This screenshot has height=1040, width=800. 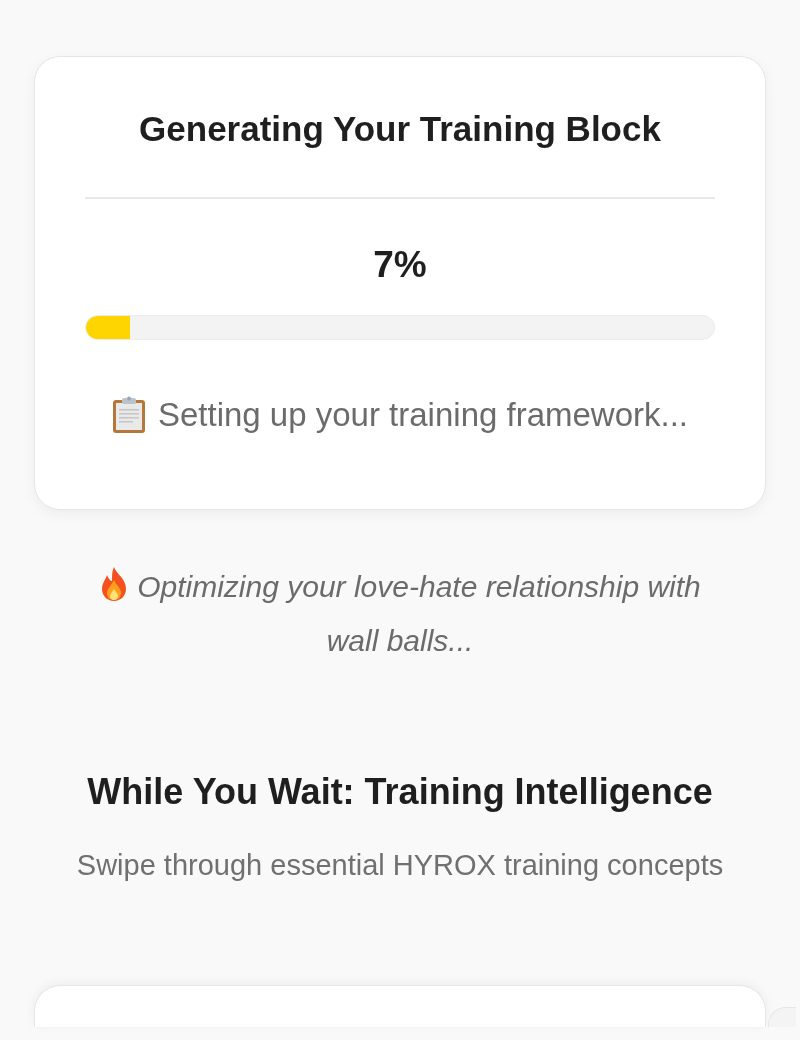 I want to click on section-heading: While You Wait: Training Intelligence, so click(x=400, y=791).